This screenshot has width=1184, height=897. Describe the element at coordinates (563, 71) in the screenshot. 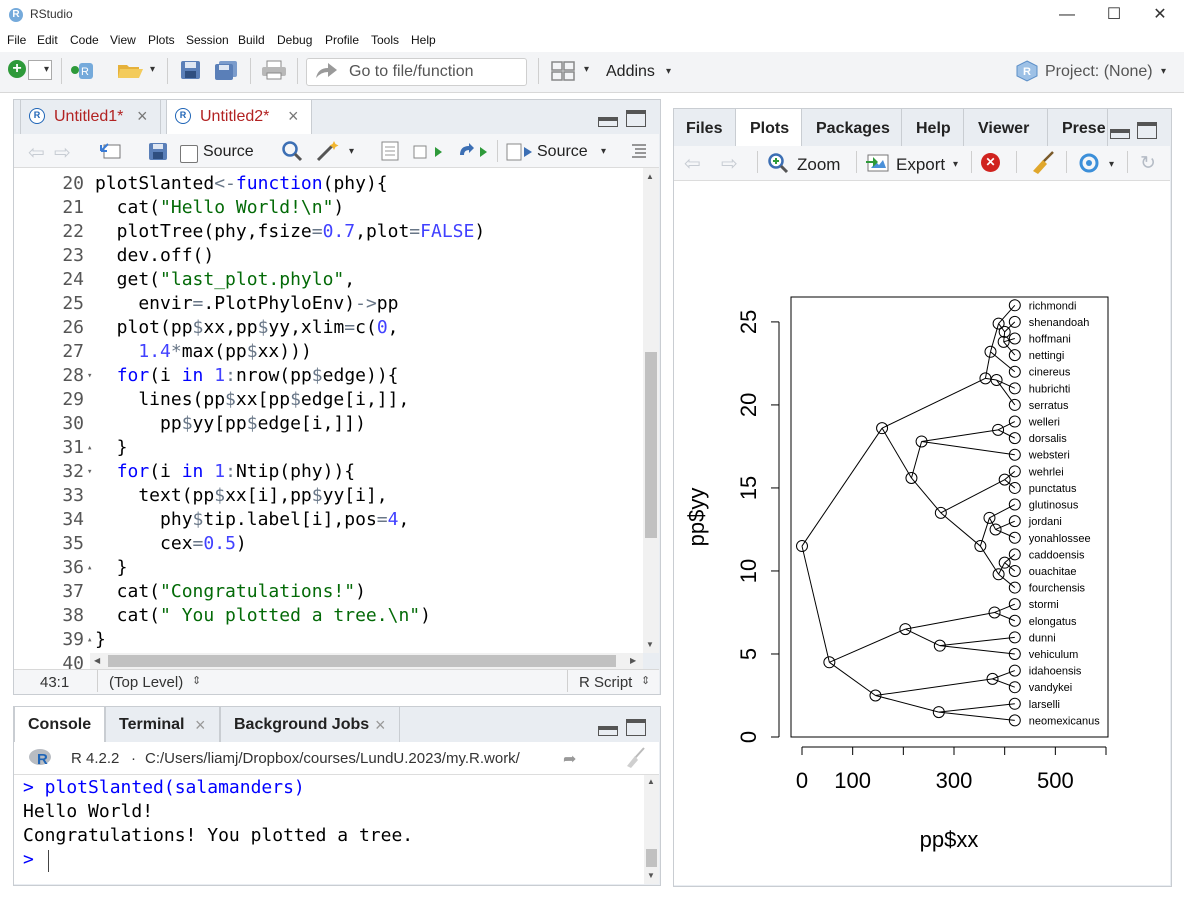

I see `pane-layout-icon` at that location.